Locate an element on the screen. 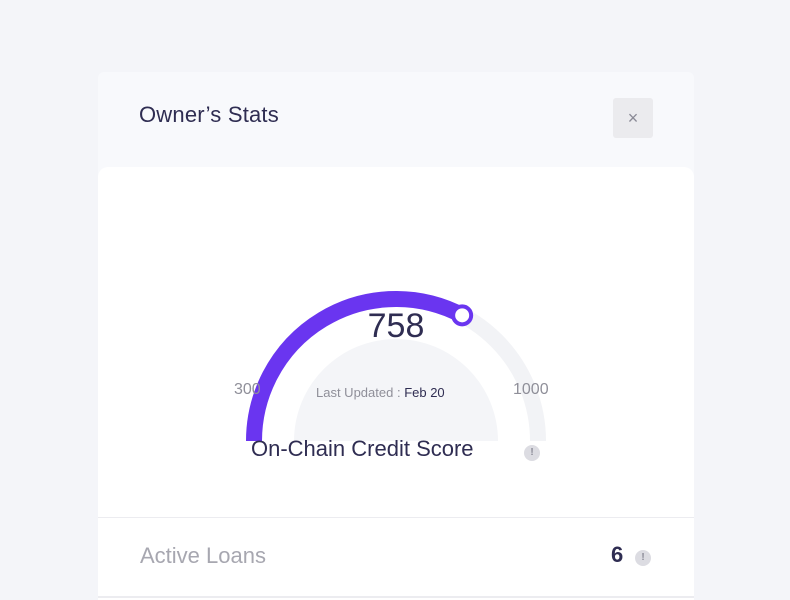 The width and height of the screenshot is (790, 600). close-button: × is located at coordinates (633, 118).